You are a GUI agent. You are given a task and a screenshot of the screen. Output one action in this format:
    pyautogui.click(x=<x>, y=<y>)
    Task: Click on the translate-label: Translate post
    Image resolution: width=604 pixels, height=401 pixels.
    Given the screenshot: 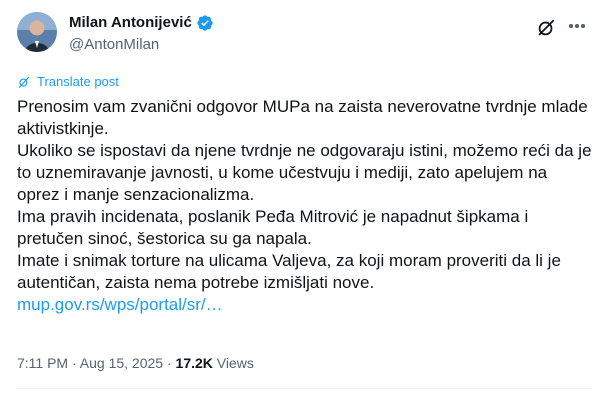 What is the action you would take?
    pyautogui.click(x=78, y=82)
    